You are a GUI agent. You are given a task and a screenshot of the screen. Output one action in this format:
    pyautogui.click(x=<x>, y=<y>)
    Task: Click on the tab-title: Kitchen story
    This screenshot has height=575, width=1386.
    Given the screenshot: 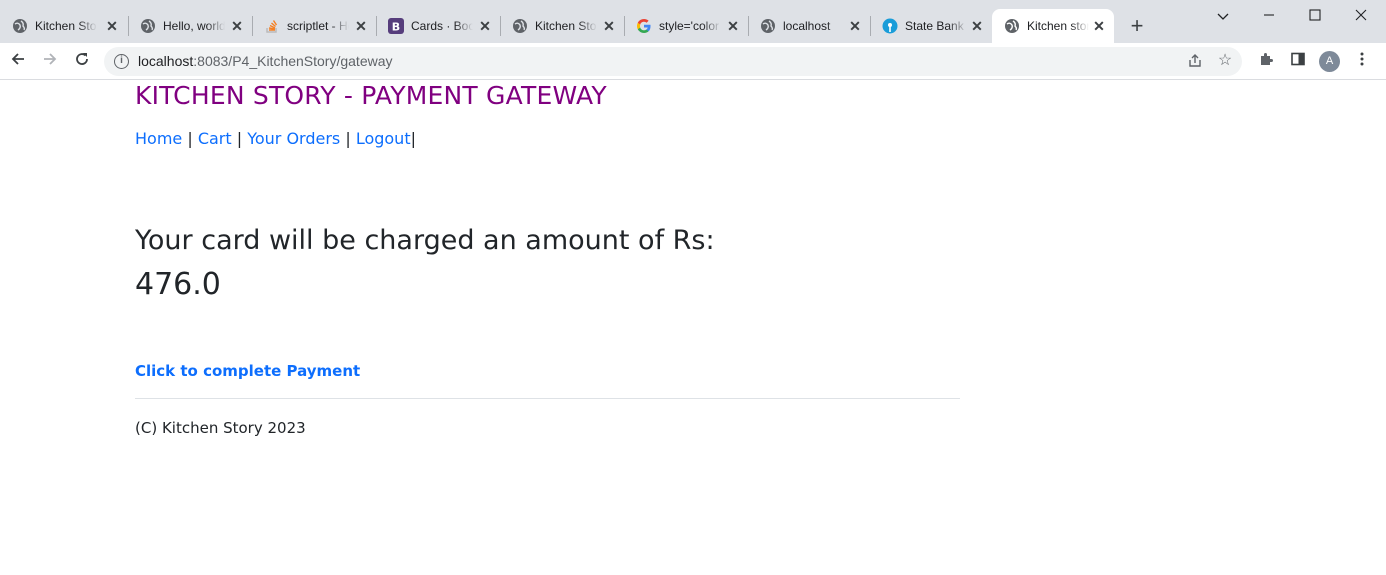 What is the action you would take?
    pyautogui.click(x=1058, y=26)
    